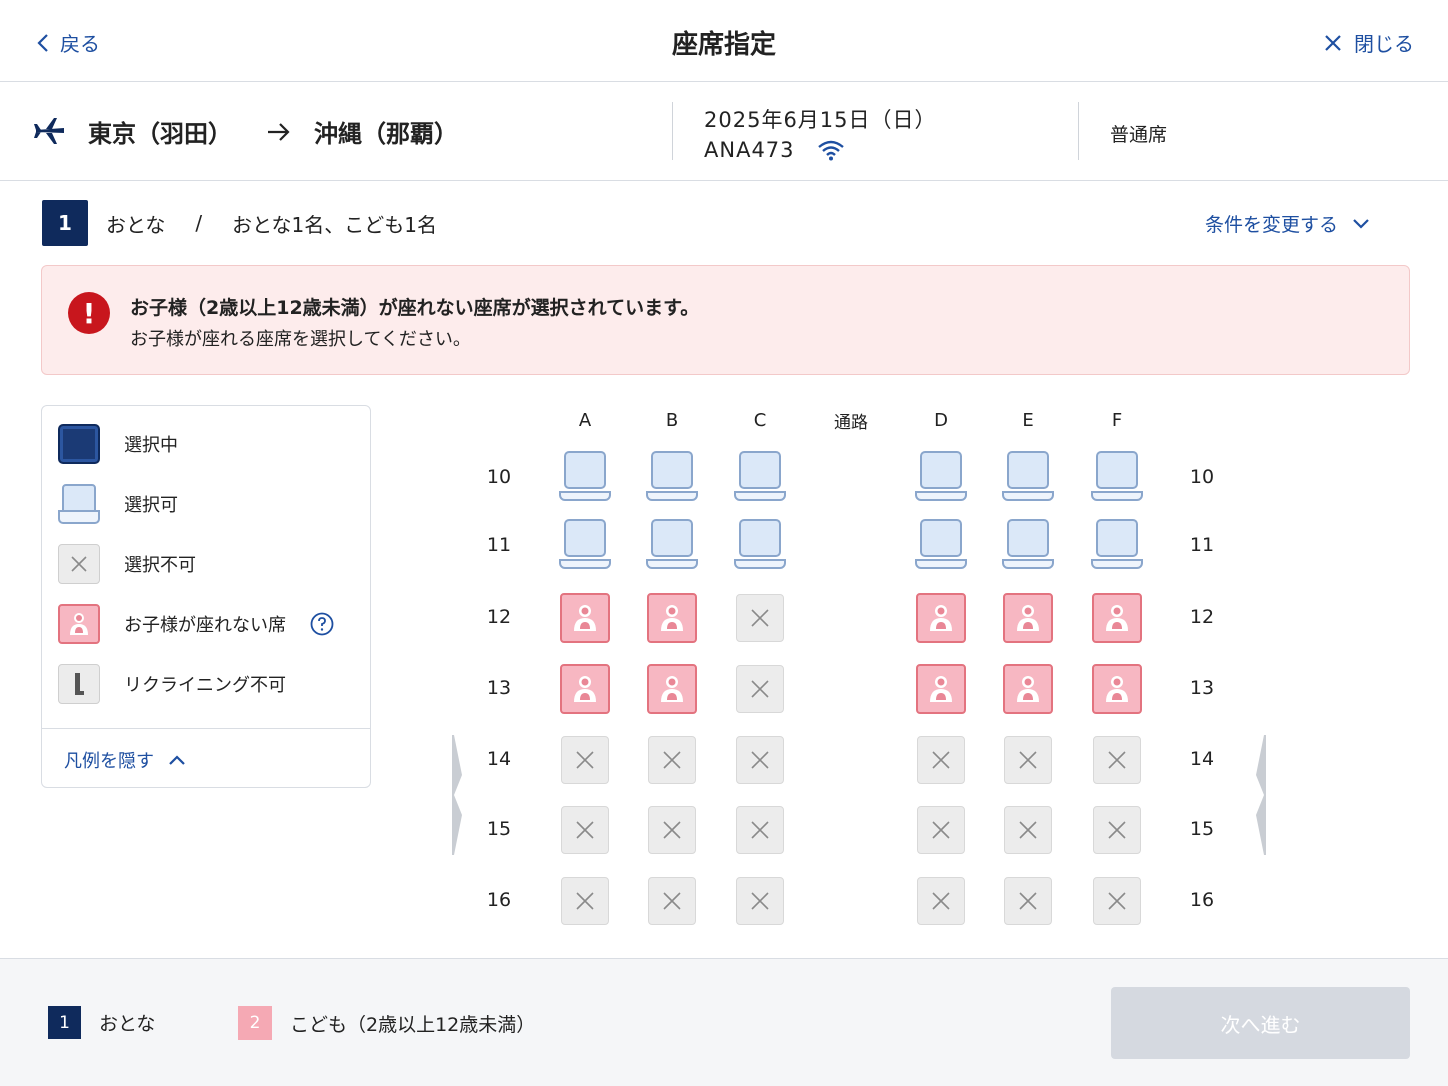  Describe the element at coordinates (1271, 225) in the screenshot. I see `change-conditions-label: 条件を変更する` at that location.